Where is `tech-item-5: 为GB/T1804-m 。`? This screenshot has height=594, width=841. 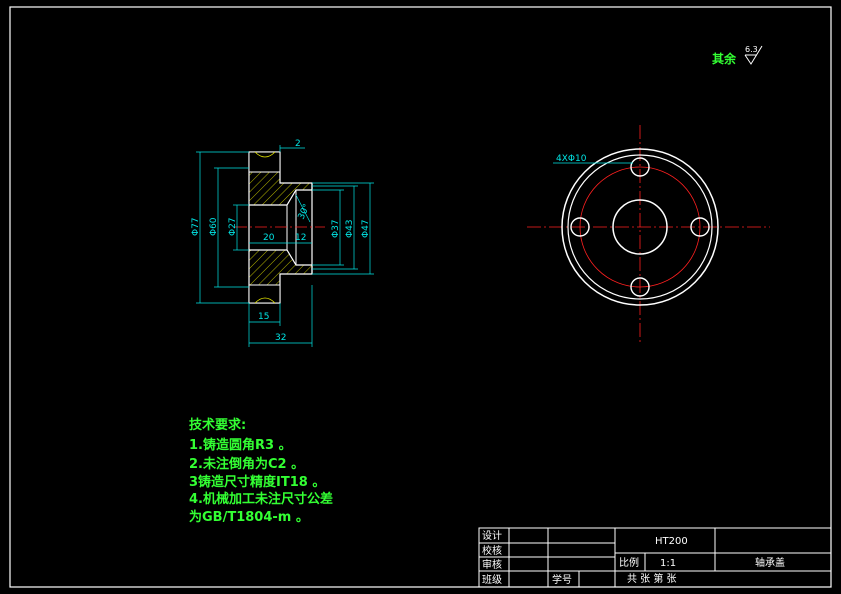
tech-item-5: 为GB/T1804-m 。 is located at coordinates (249, 517).